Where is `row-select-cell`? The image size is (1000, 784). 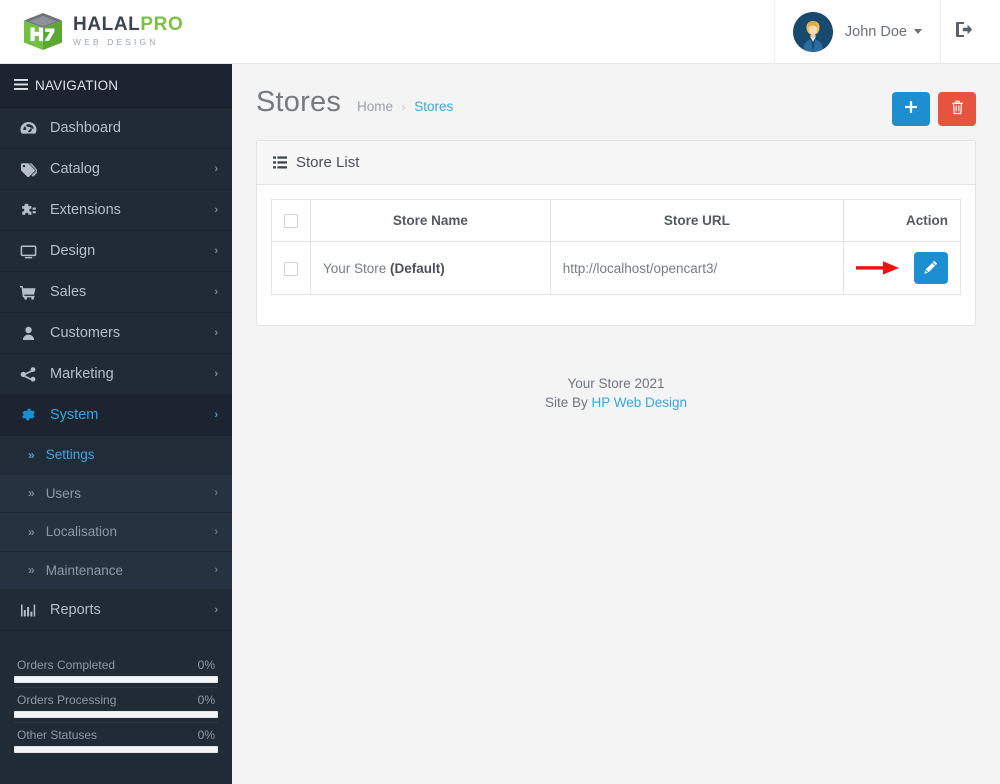 row-select-cell is located at coordinates (291, 268).